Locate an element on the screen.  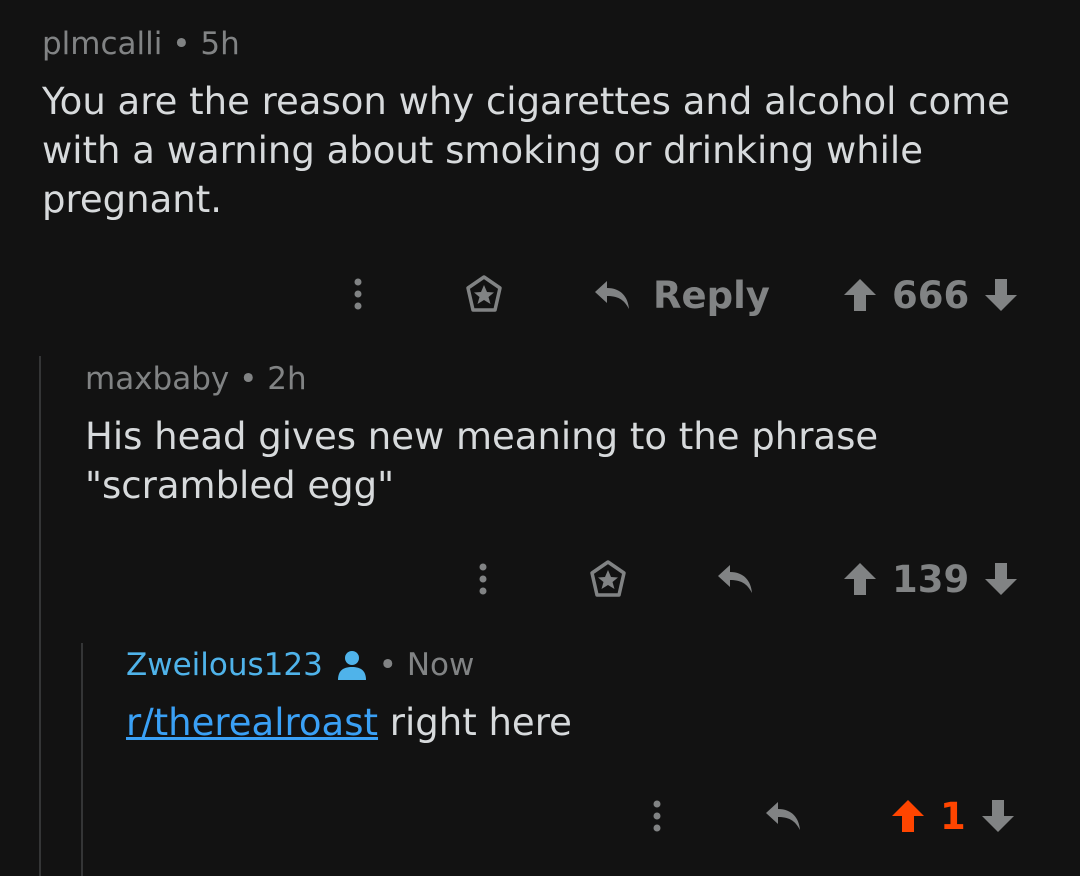
comment-1-votes: 666 is located at coordinates (930, 295).